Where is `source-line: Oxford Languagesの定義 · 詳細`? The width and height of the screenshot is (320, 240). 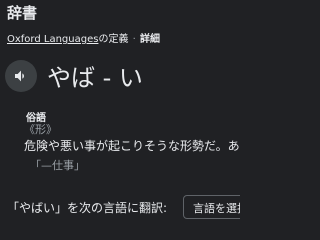
source-line: Oxford Languagesの定義 · 詳細 is located at coordinates (83, 37).